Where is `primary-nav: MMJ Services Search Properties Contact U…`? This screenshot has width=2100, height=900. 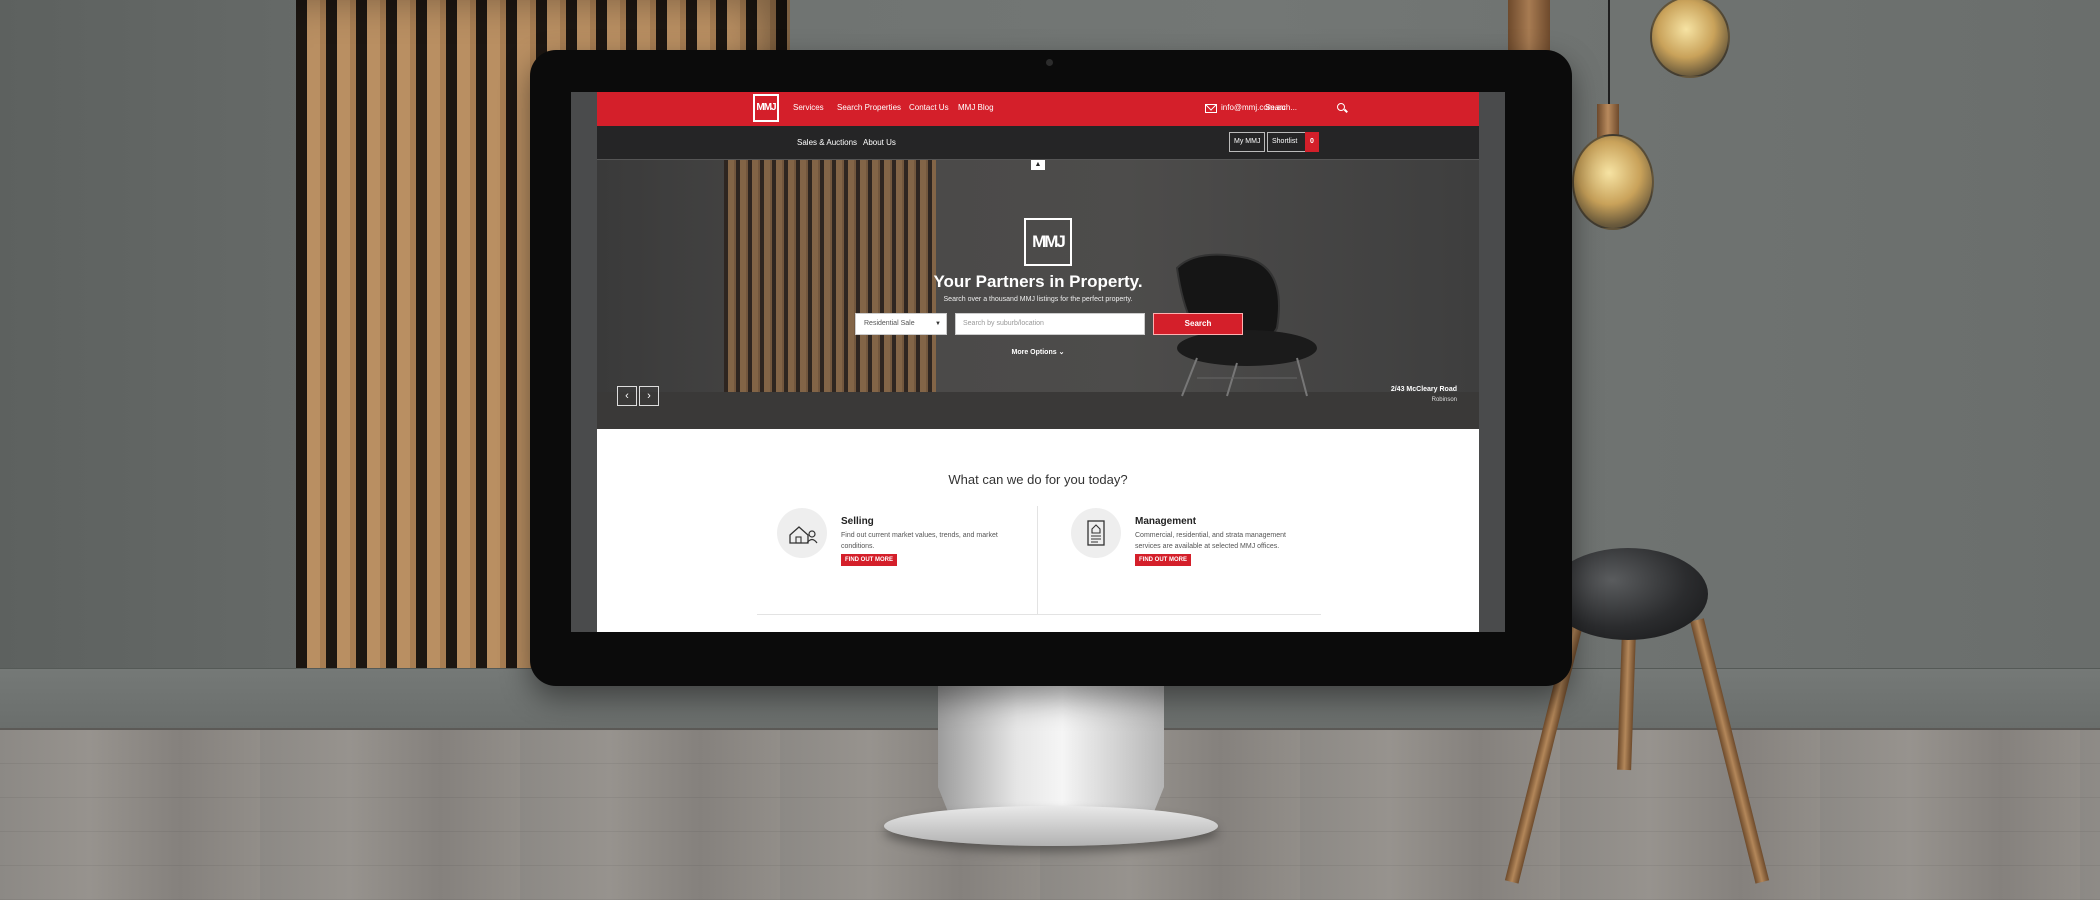
primary-nav: MMJ Services Search Properties Contact U… is located at coordinates (1038, 109).